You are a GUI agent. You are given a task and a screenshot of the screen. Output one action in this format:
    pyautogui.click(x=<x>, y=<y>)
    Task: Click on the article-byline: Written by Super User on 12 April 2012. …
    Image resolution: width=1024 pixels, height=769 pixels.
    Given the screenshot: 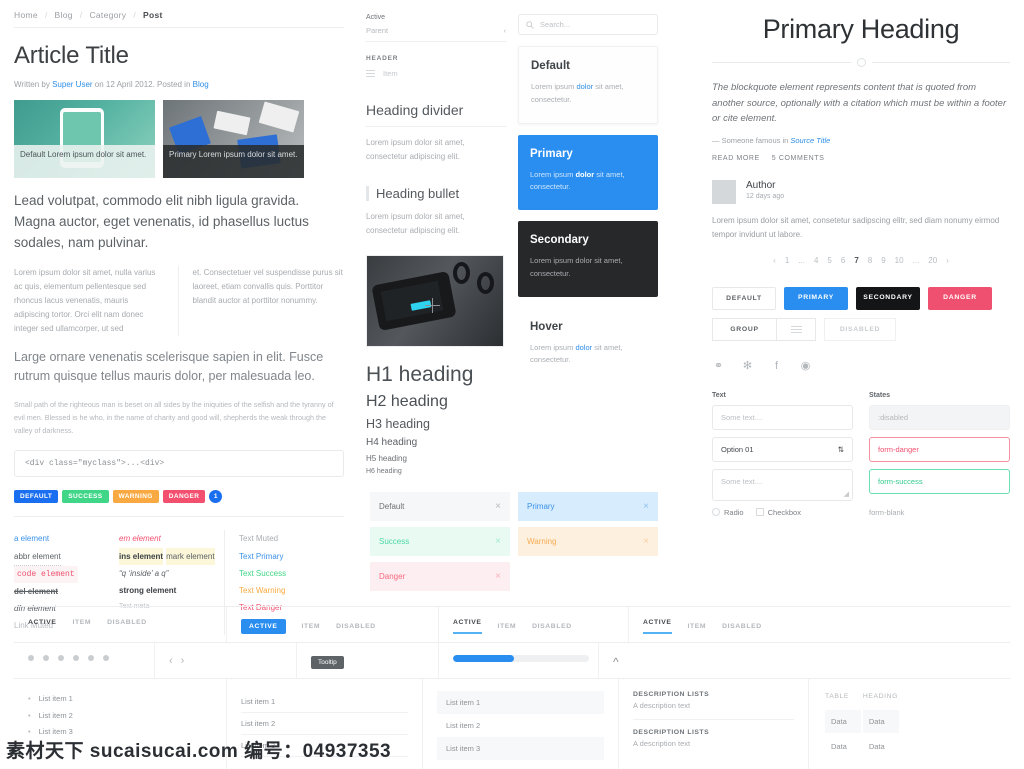 What is the action you would take?
    pyautogui.click(x=179, y=84)
    